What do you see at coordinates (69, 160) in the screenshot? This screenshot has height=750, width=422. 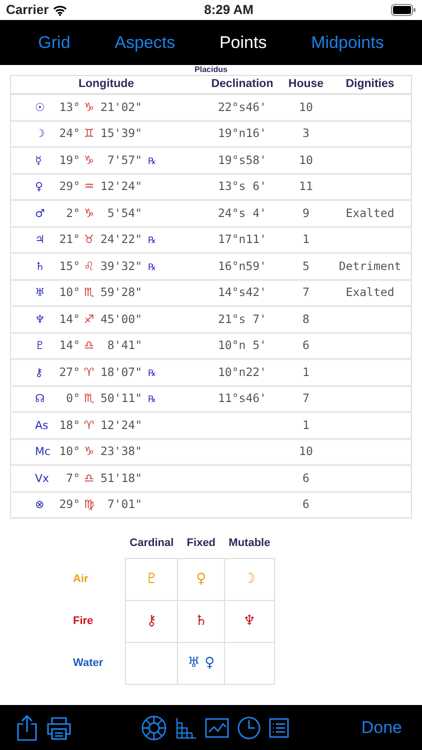 I see `longitude-degree: 19°` at bounding box center [69, 160].